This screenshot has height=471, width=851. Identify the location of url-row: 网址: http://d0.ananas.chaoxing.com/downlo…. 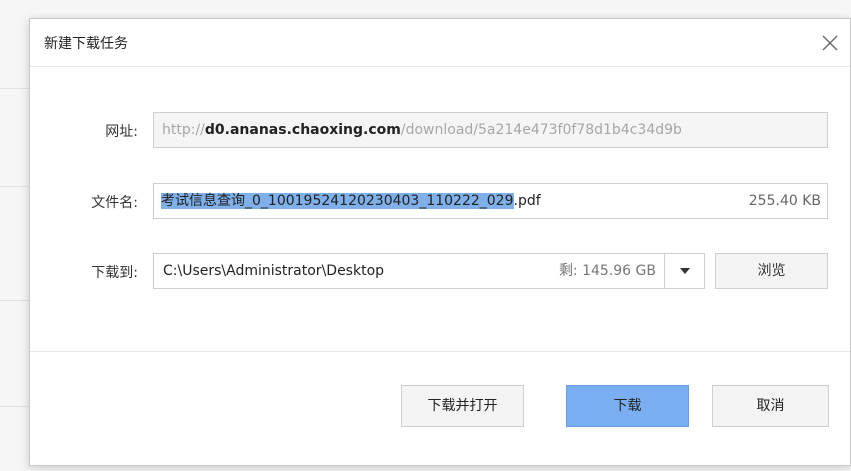
(440, 130).